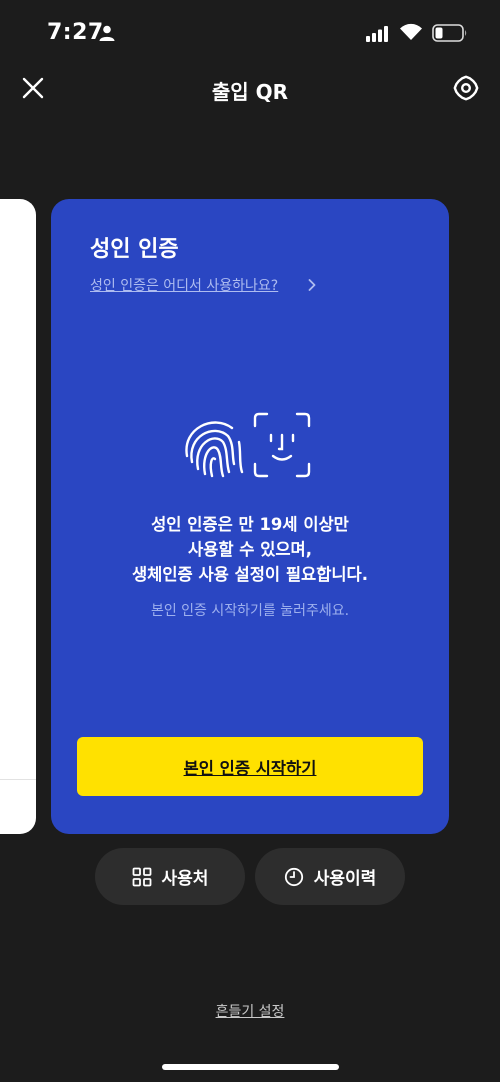 The width and height of the screenshot is (500, 1082). Describe the element at coordinates (248, 445) in the screenshot. I see `fingerprint-face-id-icon` at that location.